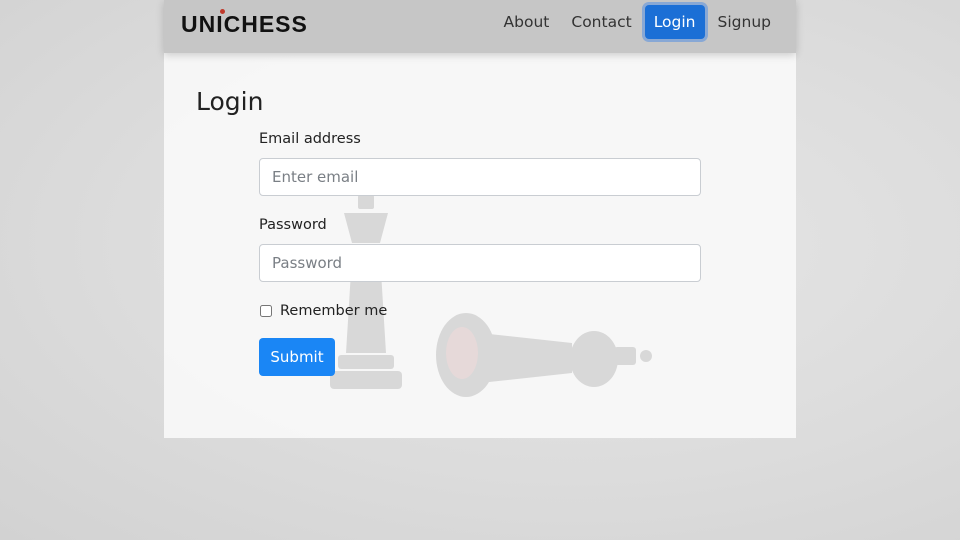  What do you see at coordinates (674, 22) in the screenshot?
I see `nav-login: Login` at bounding box center [674, 22].